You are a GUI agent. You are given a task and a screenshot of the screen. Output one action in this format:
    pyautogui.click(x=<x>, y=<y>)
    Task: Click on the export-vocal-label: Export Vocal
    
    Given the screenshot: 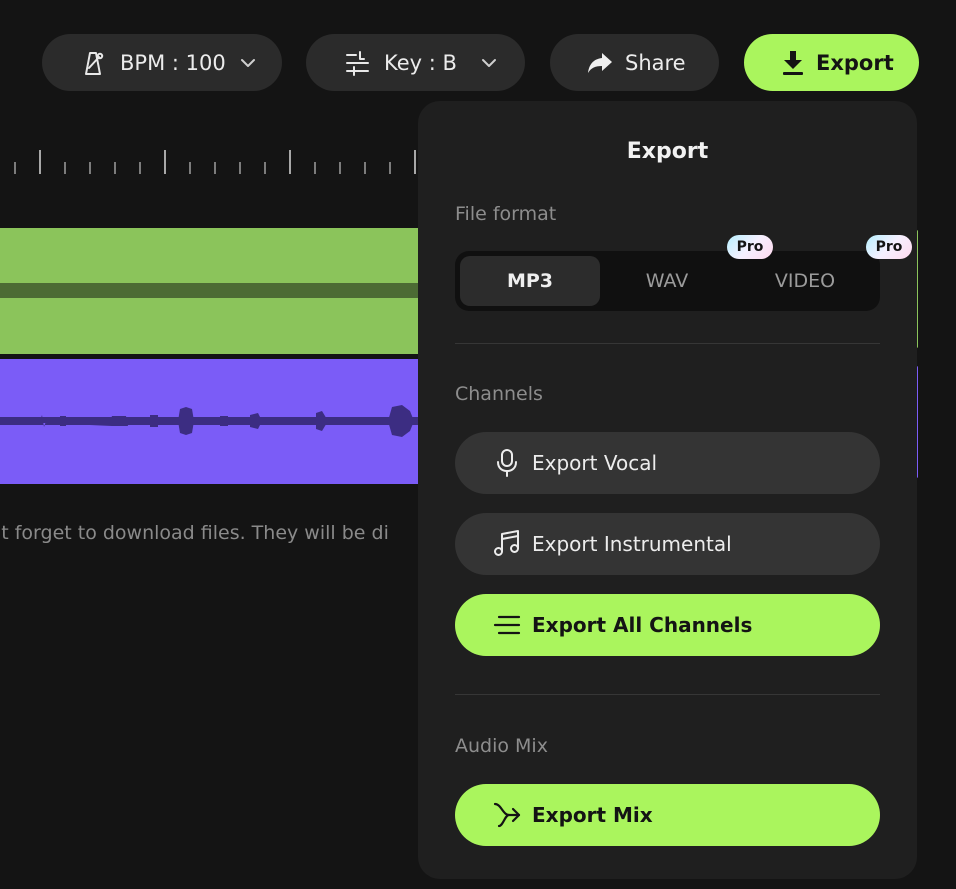 What is the action you would take?
    pyautogui.click(x=594, y=463)
    